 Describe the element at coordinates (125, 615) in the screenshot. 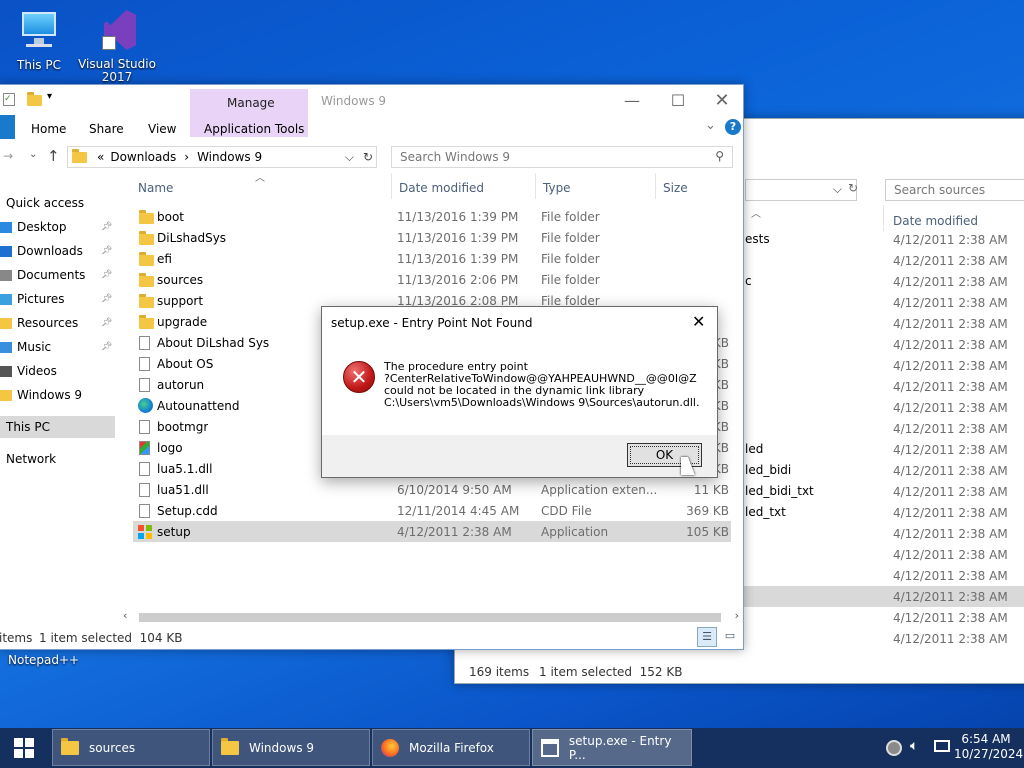

I see `scroll-left-icon: ‹` at that location.